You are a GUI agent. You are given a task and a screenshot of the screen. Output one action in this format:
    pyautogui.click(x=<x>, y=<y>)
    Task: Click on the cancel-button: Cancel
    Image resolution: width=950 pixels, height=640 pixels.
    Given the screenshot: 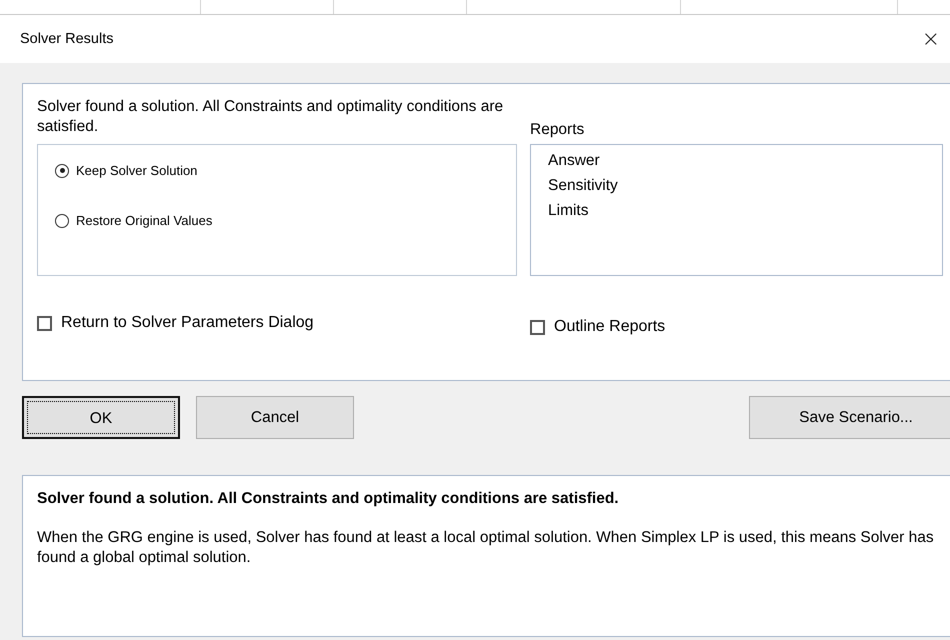 What is the action you would take?
    pyautogui.click(x=275, y=417)
    